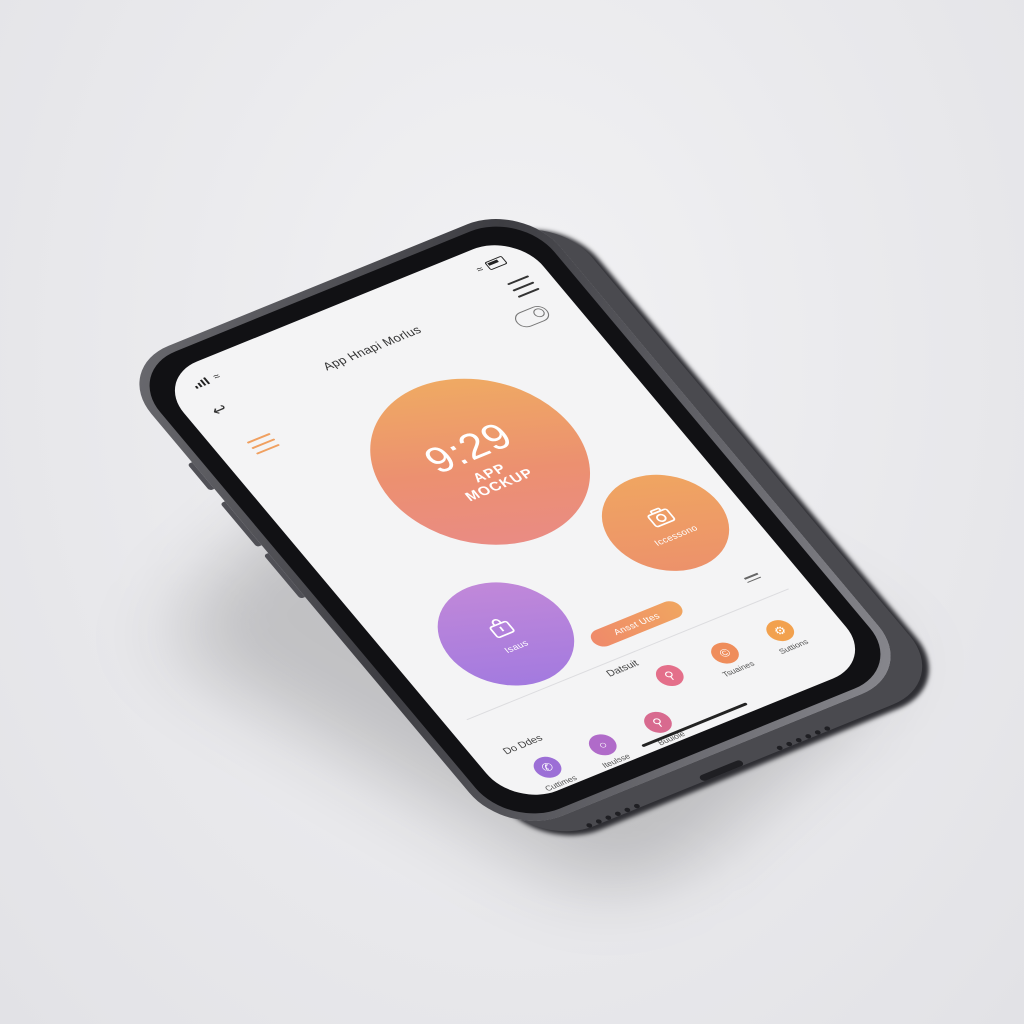  I want to click on app-icon-chat: ○ Iteulsse, so click(607, 750).